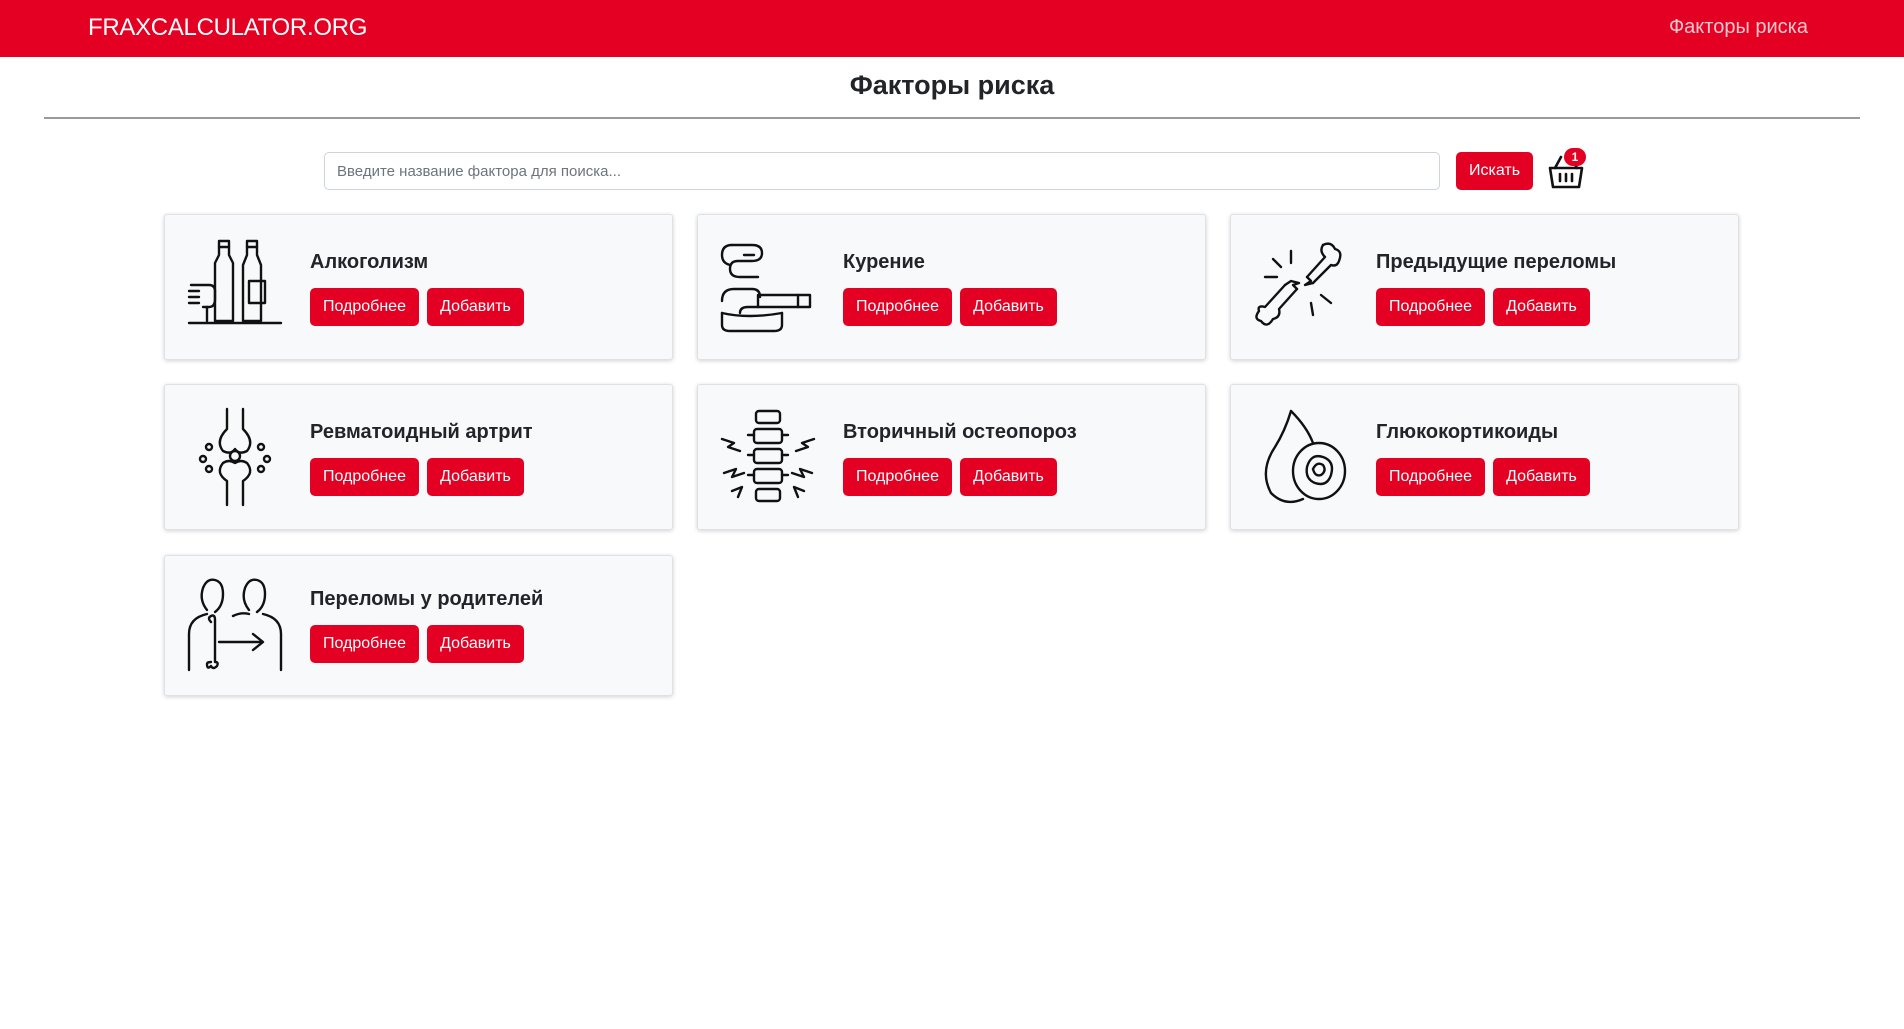  Describe the element at coordinates (882, 171) in the screenshot. I see `search-input` at that location.